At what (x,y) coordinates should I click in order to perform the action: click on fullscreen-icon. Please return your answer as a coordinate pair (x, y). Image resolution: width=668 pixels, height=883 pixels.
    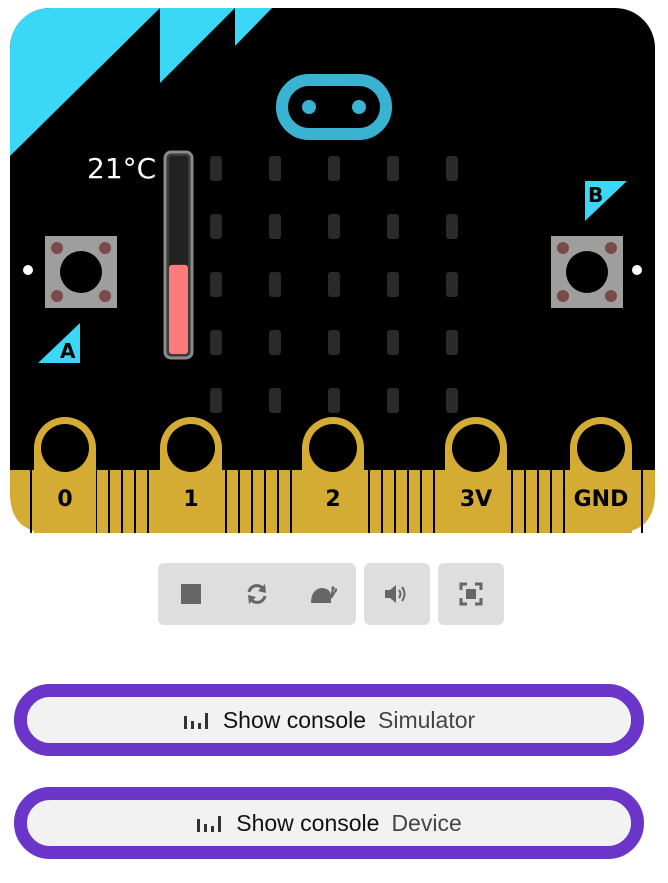
    Looking at the image, I should click on (471, 594).